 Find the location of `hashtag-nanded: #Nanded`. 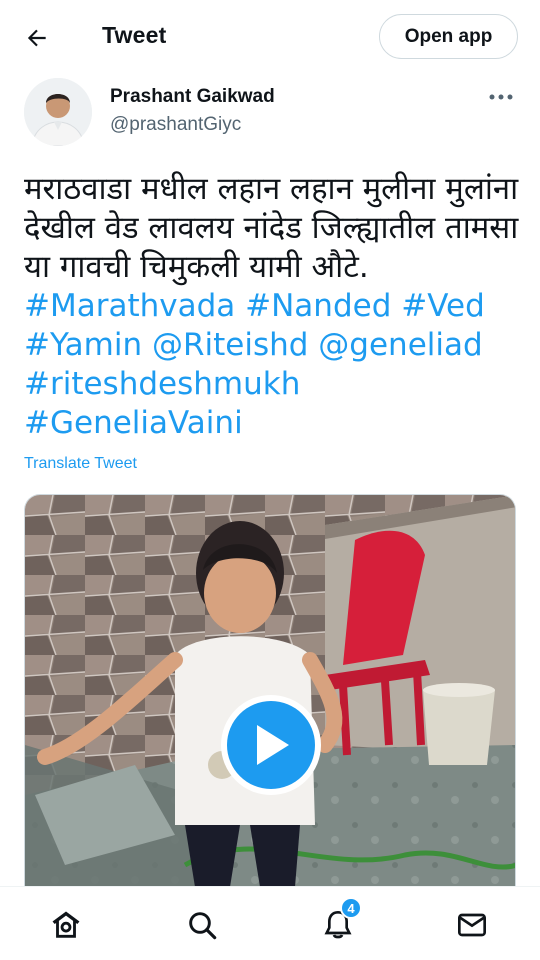

hashtag-nanded: #Nanded is located at coordinates (318, 306).